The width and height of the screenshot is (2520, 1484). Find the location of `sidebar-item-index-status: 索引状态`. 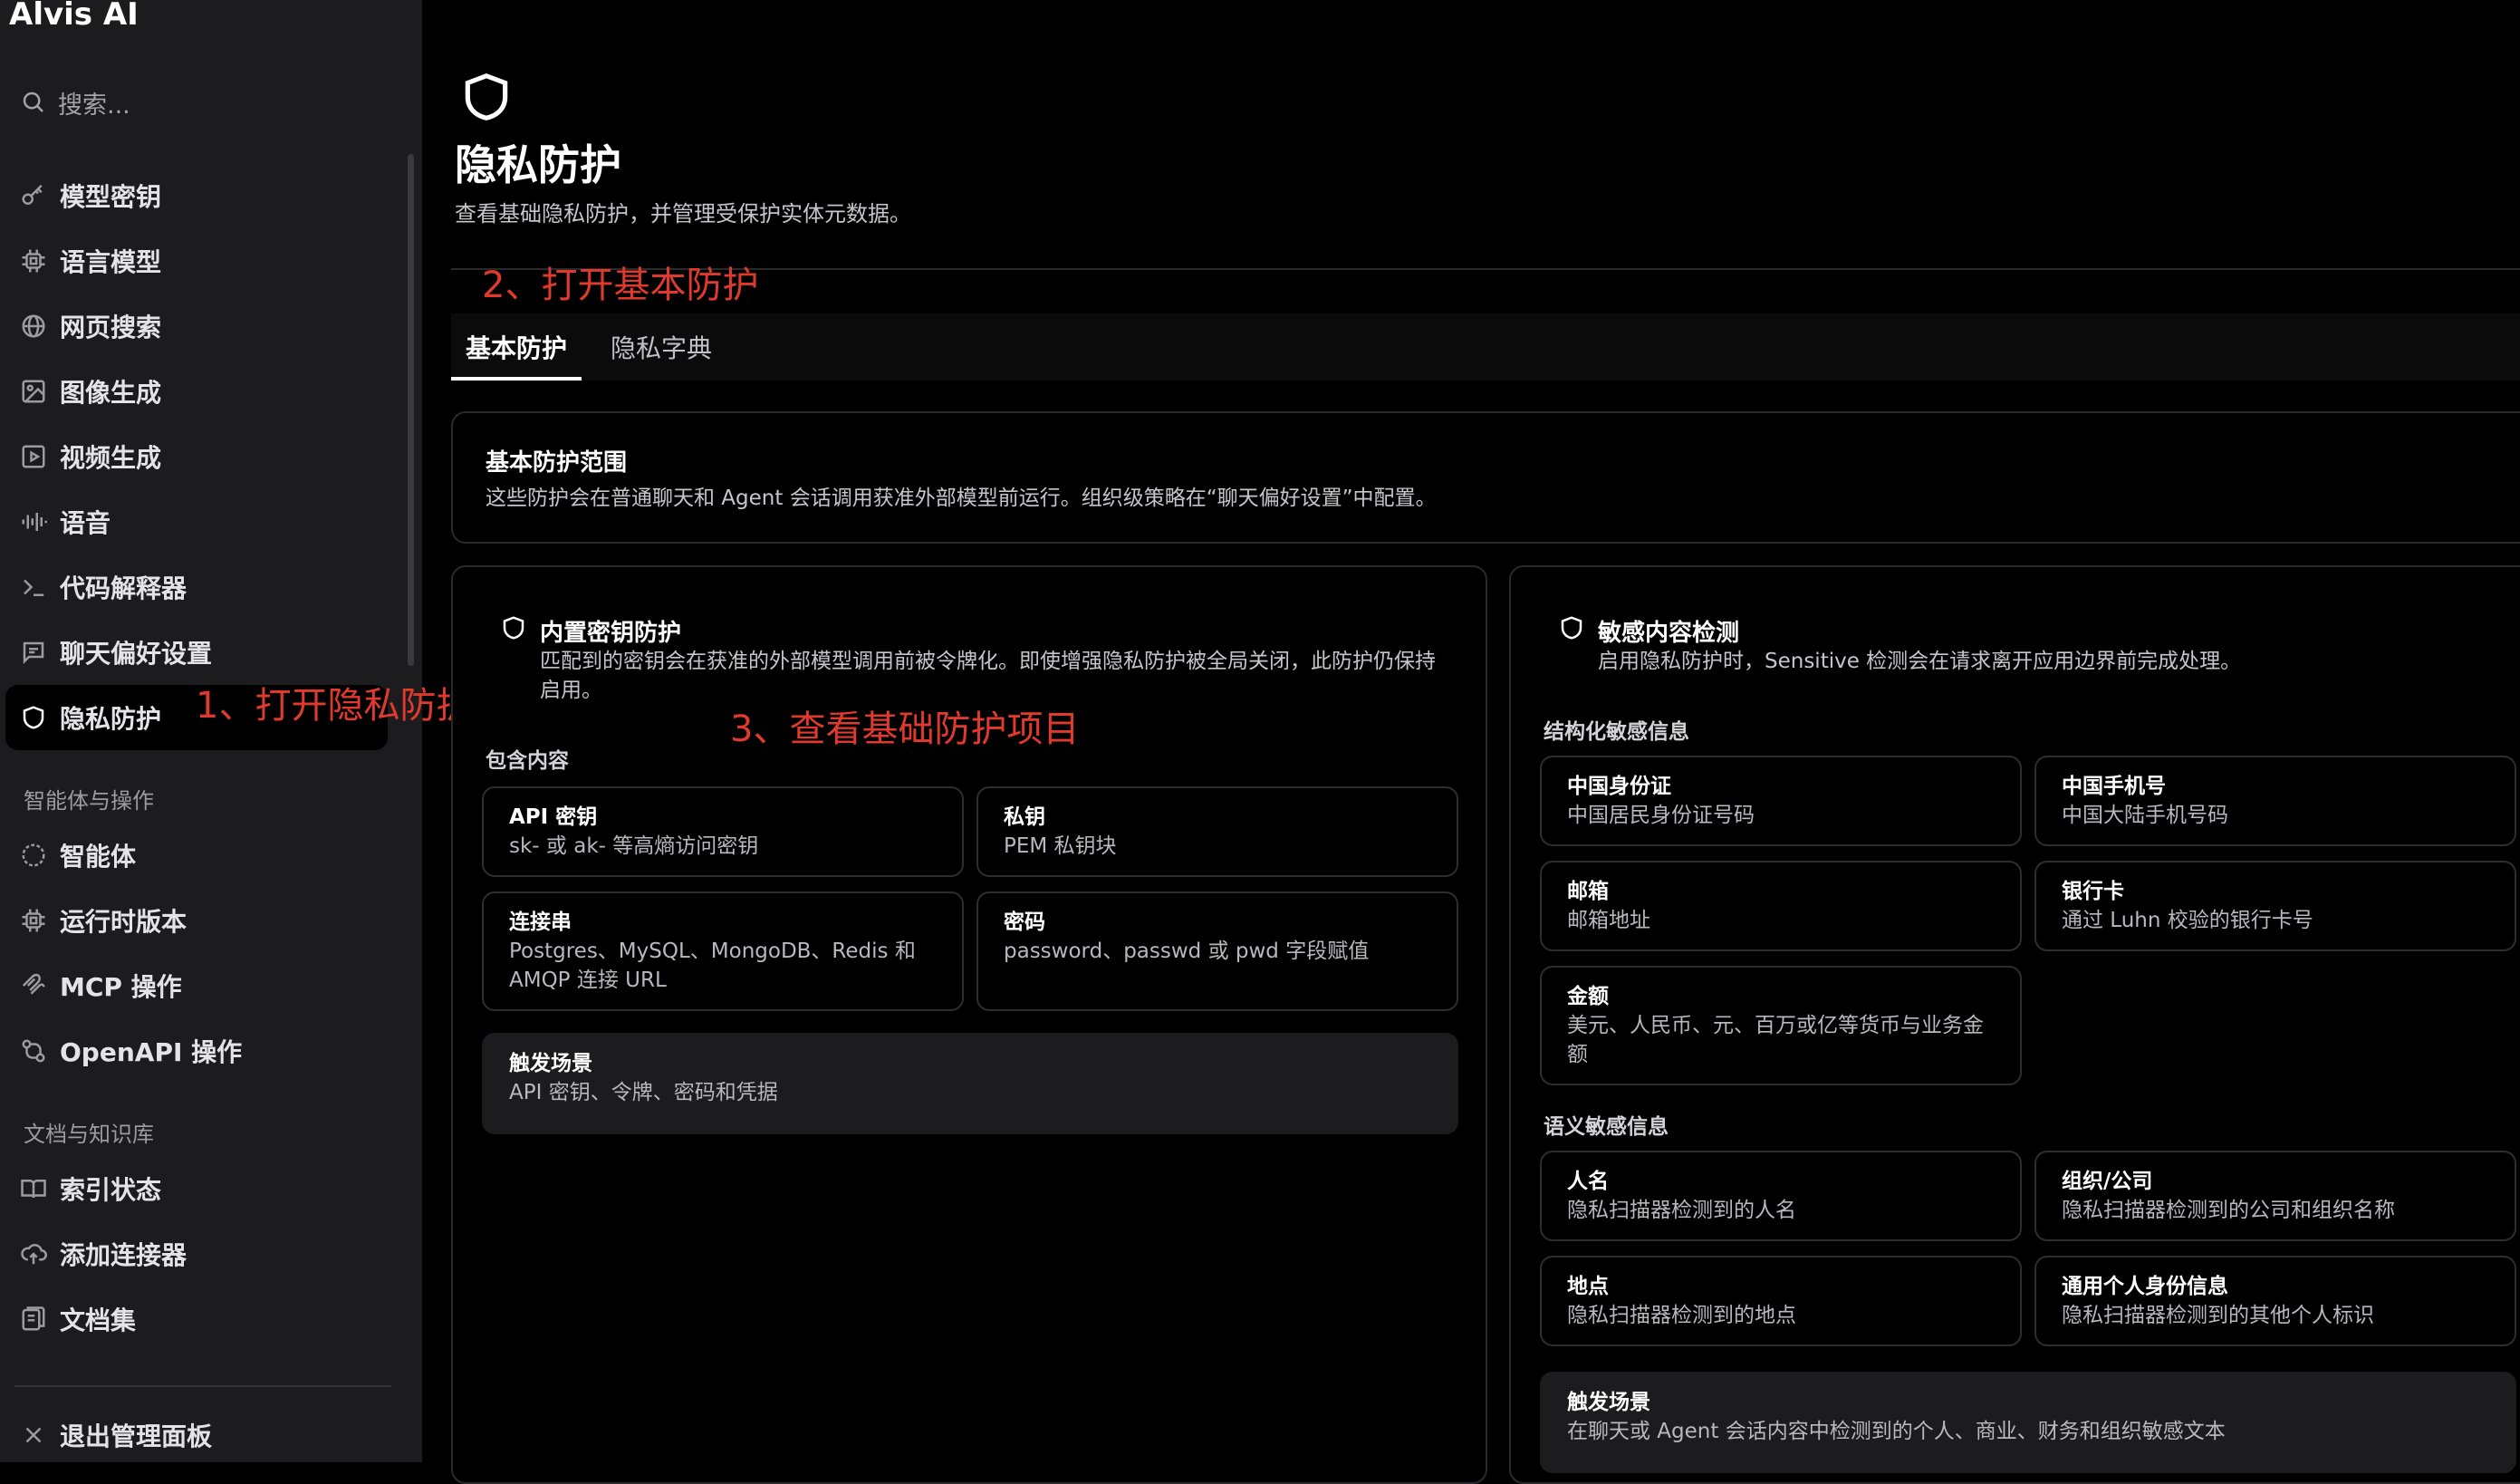

sidebar-item-index-status: 索引状态 is located at coordinates (194, 1188).